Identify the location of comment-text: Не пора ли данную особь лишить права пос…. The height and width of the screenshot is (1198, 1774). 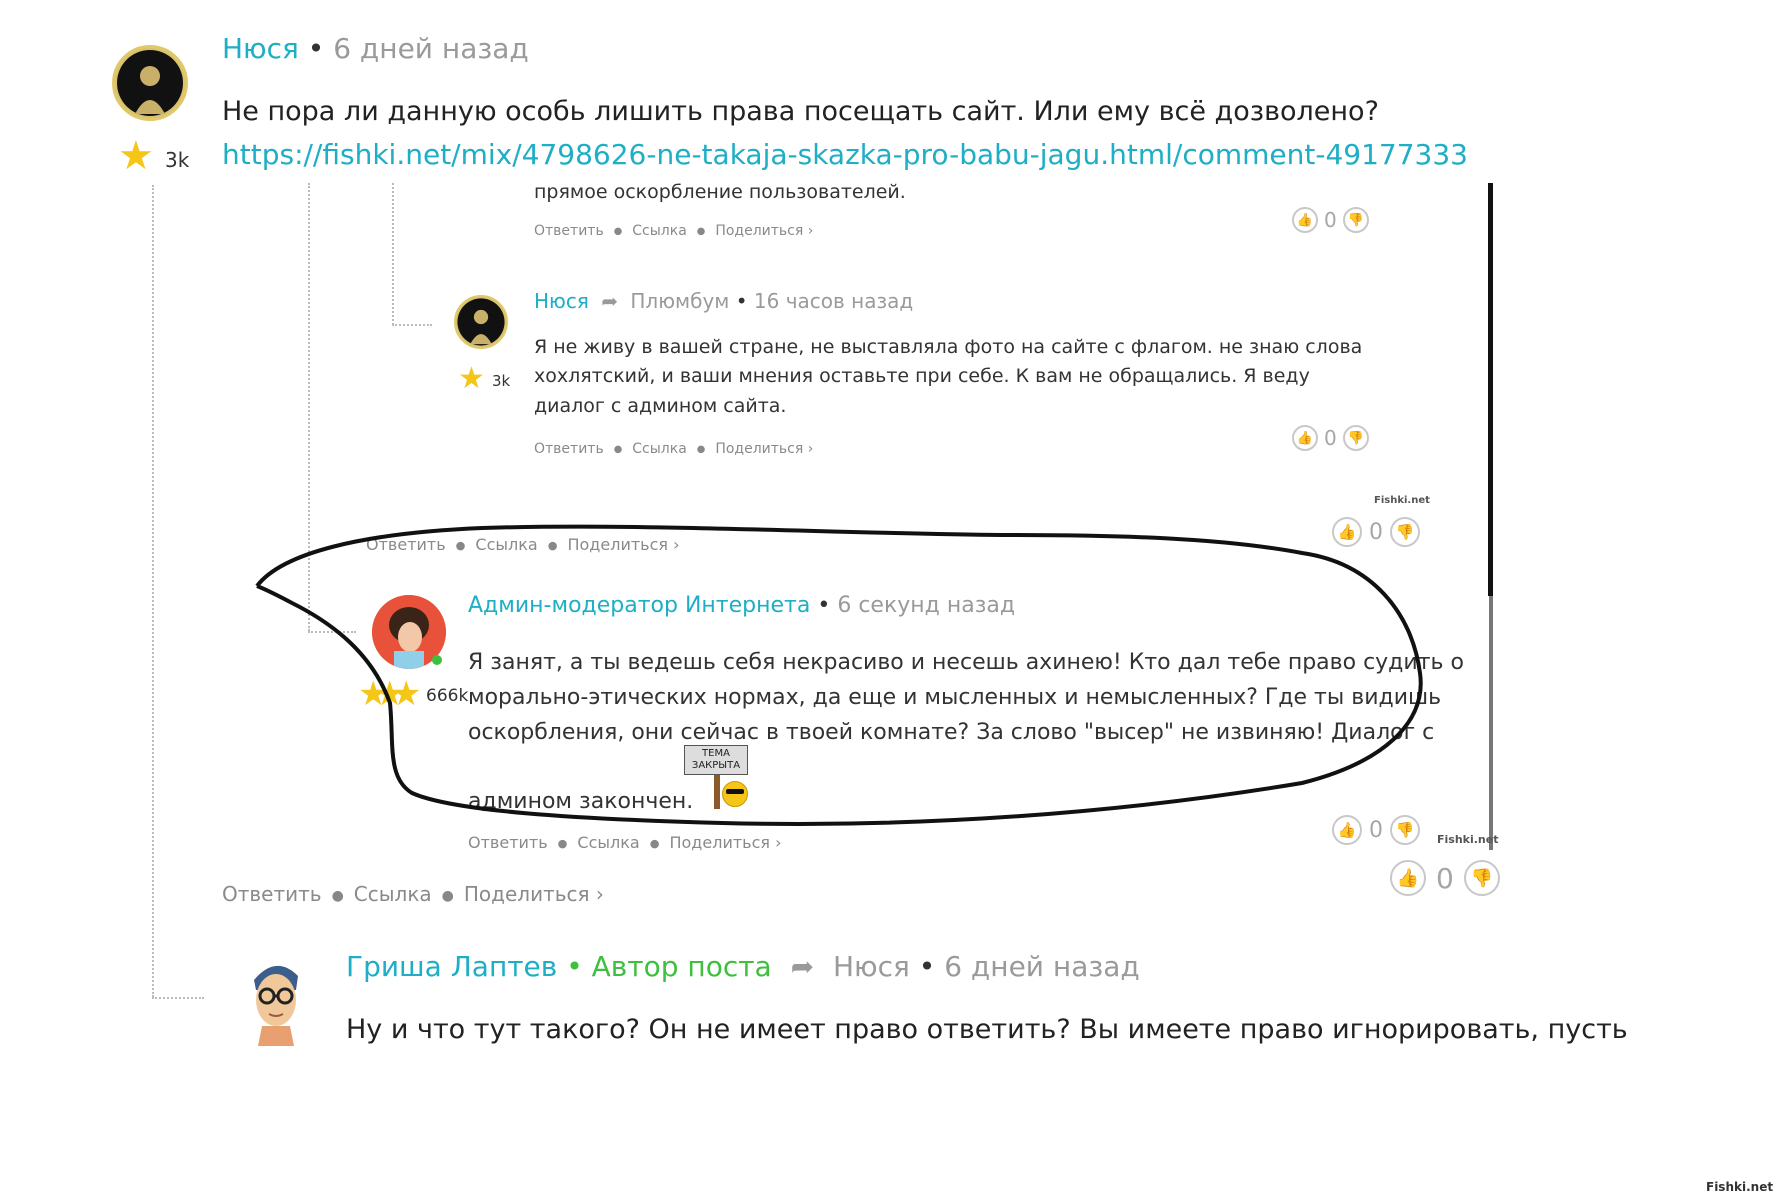
(800, 111).